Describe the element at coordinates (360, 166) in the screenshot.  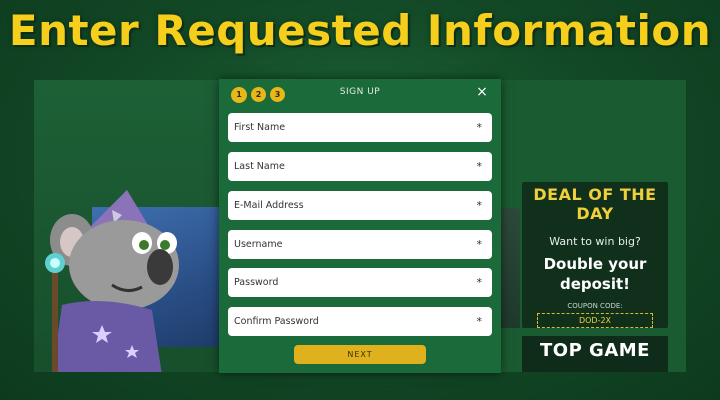
I see `last-name-field: Last Name *` at that location.